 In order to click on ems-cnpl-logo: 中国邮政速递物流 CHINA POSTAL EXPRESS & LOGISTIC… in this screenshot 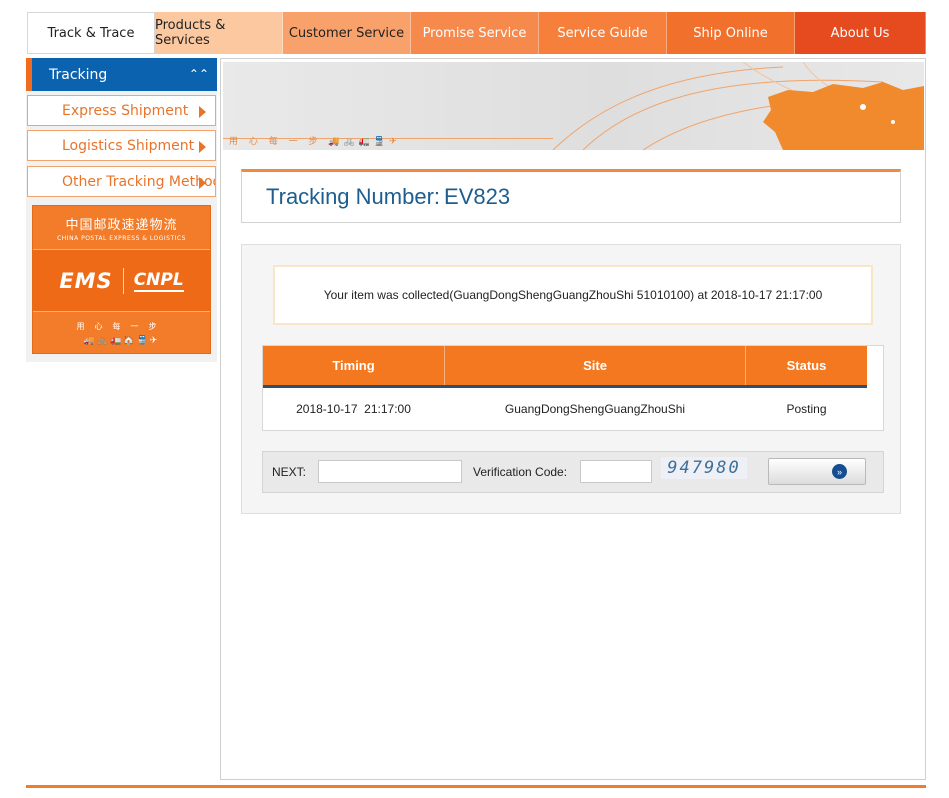, I will do `click(121, 279)`.